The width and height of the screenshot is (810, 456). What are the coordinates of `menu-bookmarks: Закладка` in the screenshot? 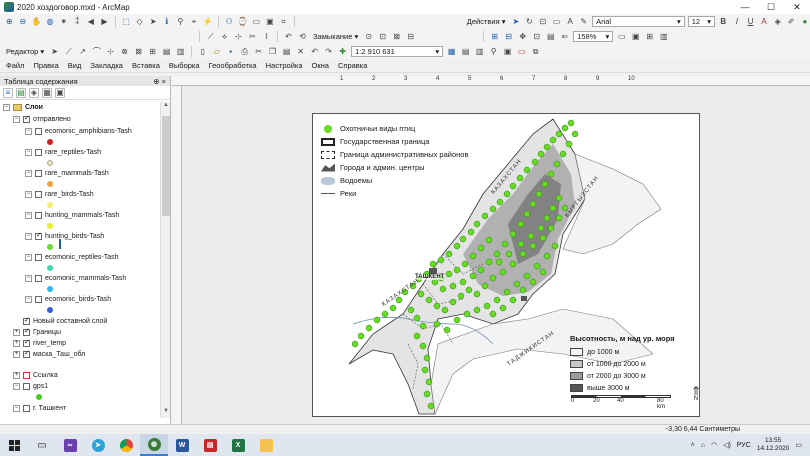 It's located at (106, 65).